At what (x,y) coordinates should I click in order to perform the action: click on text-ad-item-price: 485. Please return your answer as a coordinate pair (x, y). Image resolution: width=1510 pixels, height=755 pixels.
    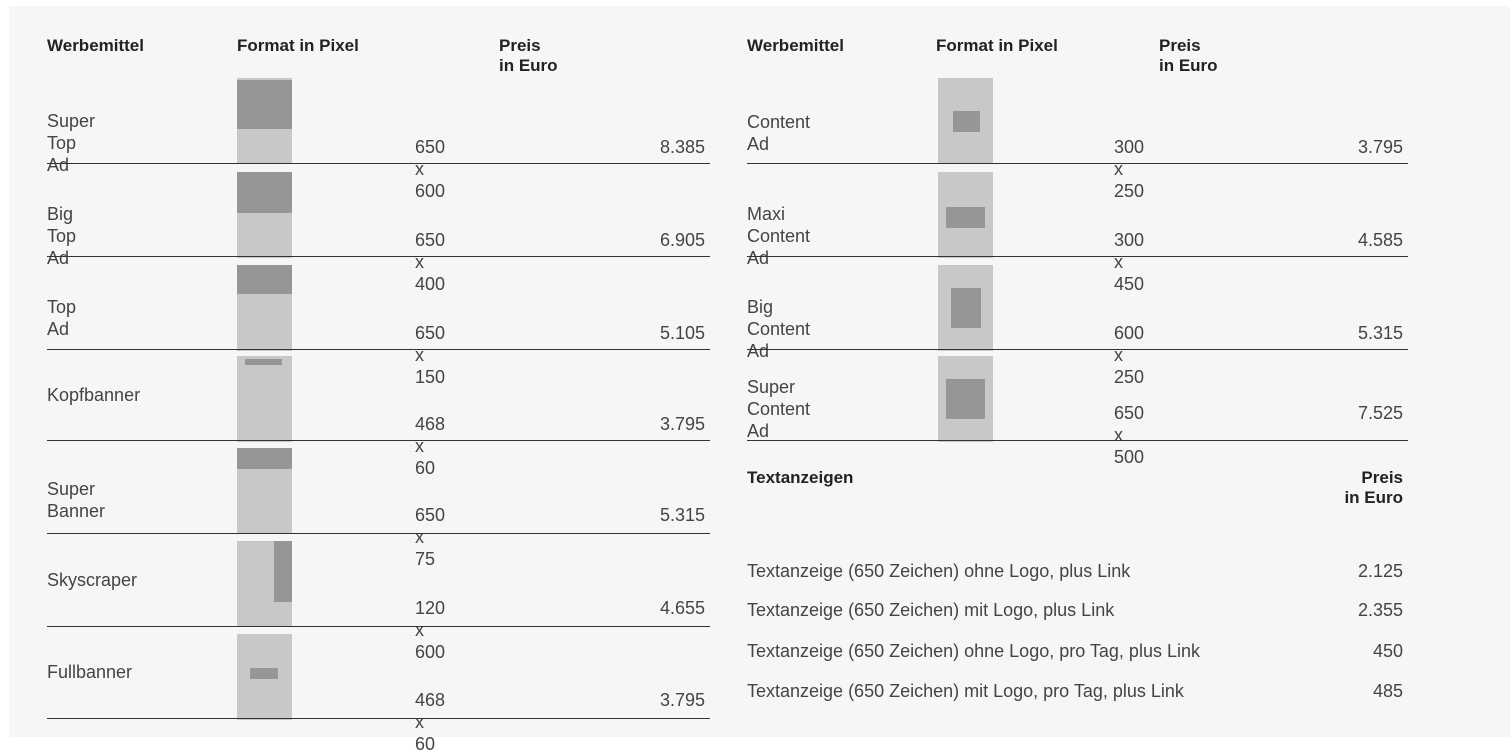
    Looking at the image, I should click on (1387, 691).